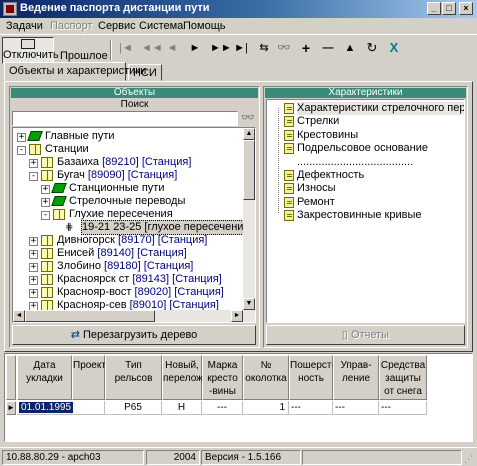 This screenshot has height=466, width=477. Describe the element at coordinates (47, 175) in the screenshot. I see `book-icon` at that location.